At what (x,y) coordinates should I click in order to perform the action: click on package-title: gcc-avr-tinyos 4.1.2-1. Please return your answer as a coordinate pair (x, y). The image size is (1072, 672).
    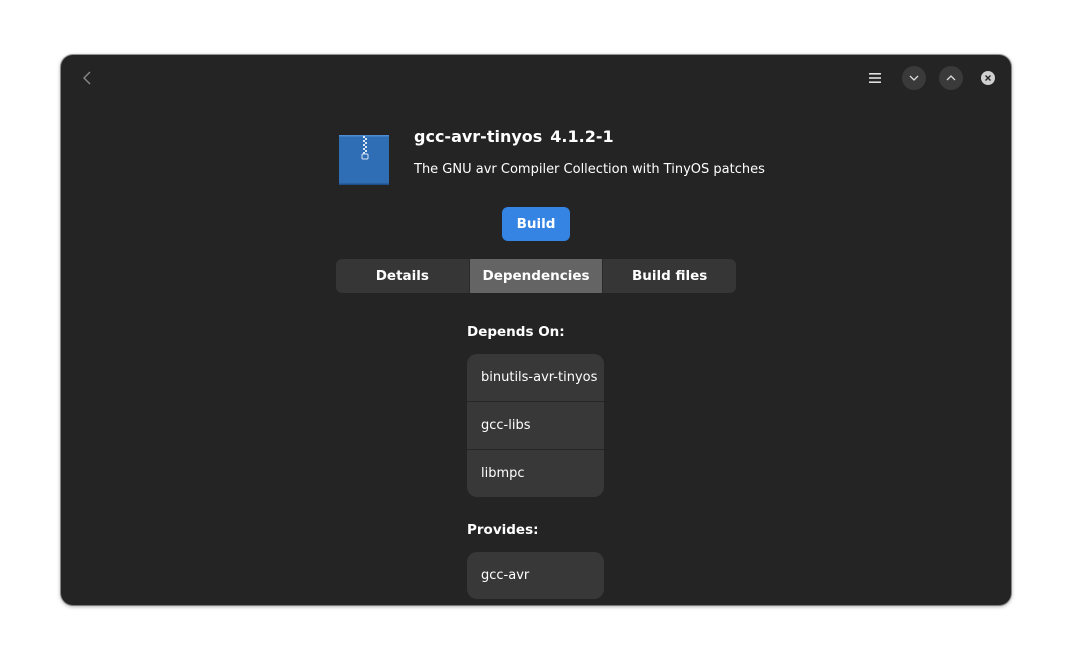
    Looking at the image, I should click on (514, 136).